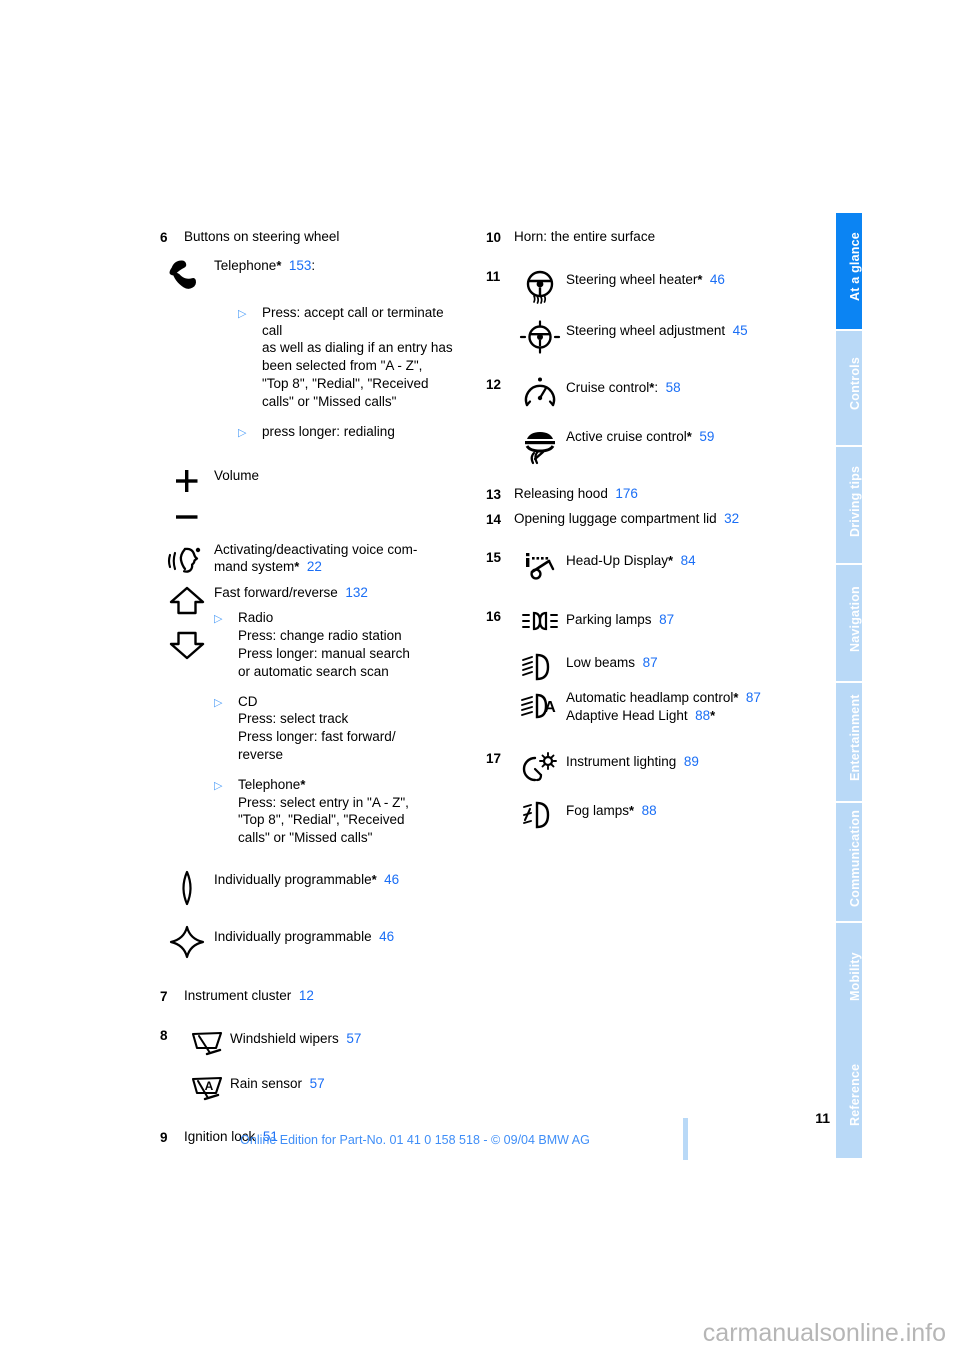 The height and width of the screenshot is (1358, 960). I want to click on instrument-lighting-entry: Instrument lighting 89, so click(659, 767).